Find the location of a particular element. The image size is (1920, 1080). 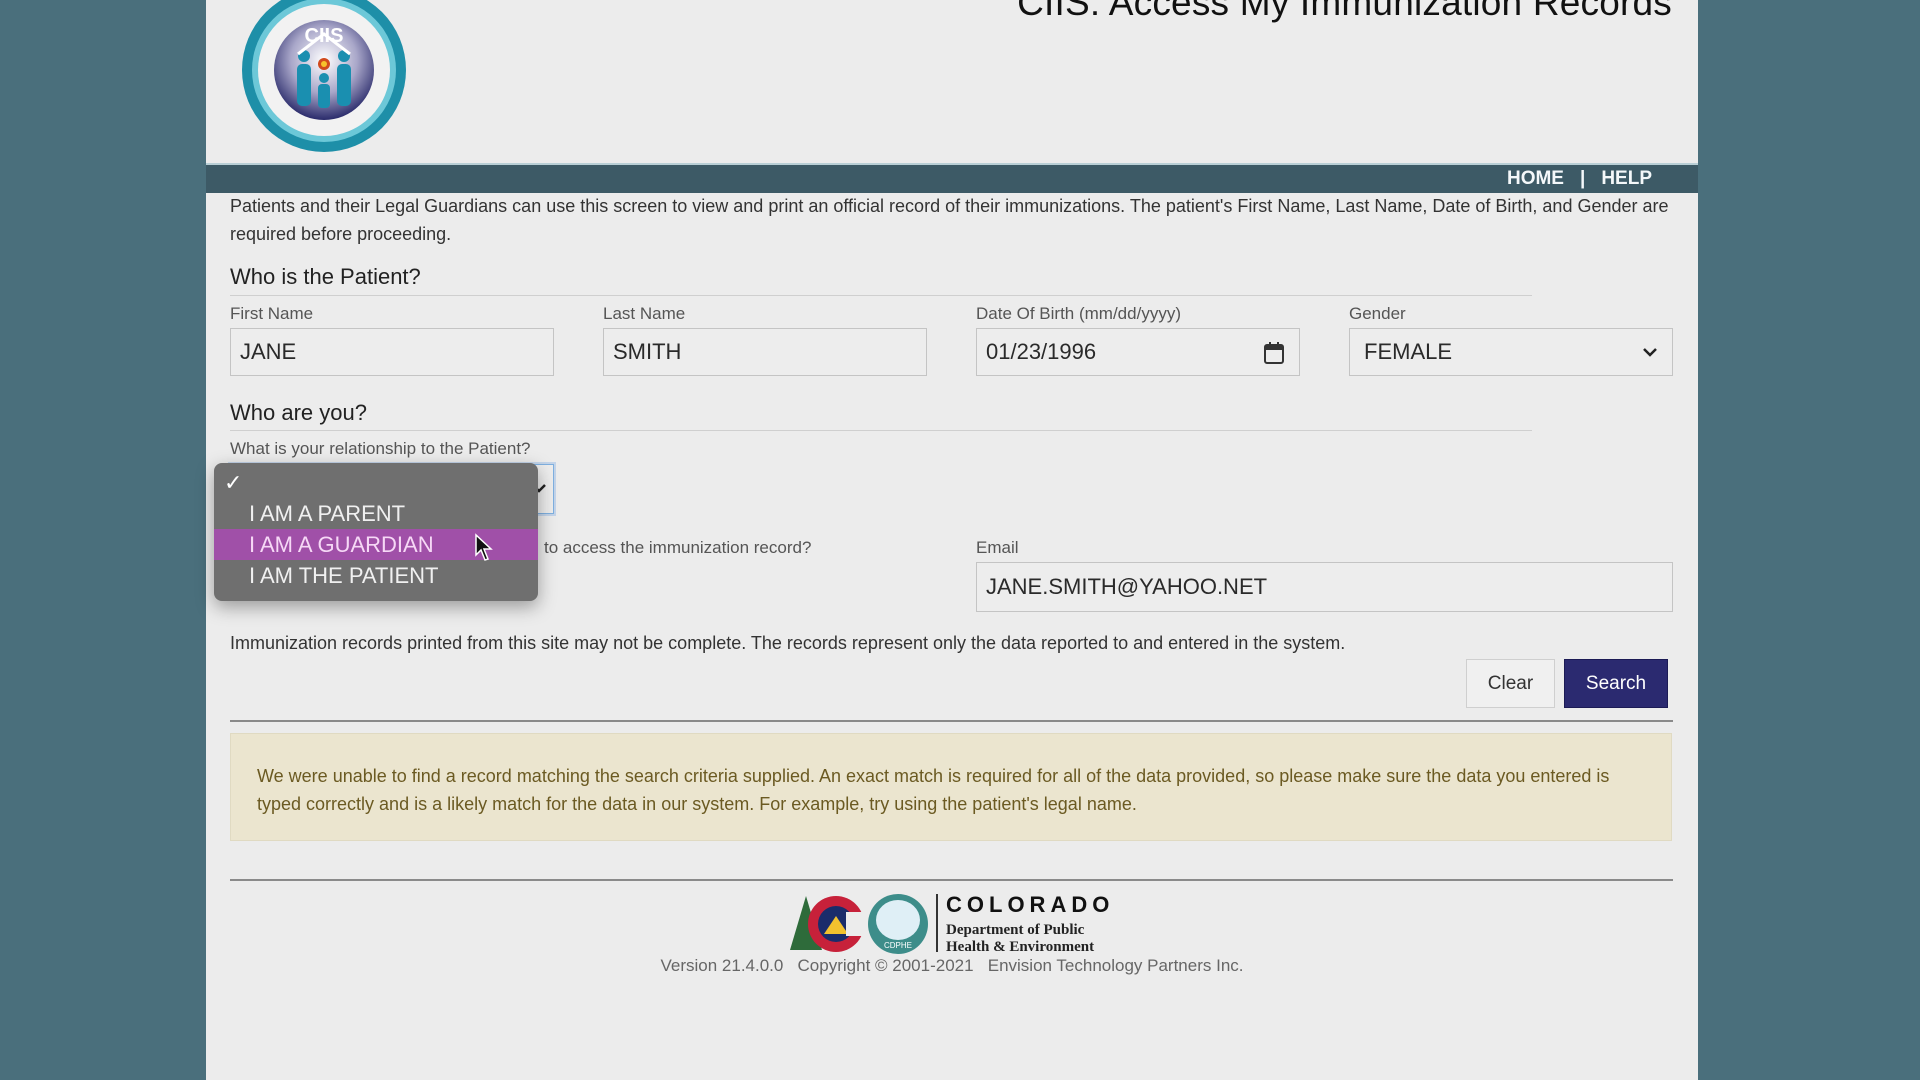

gender-select: FEMALE is located at coordinates (1511, 352).